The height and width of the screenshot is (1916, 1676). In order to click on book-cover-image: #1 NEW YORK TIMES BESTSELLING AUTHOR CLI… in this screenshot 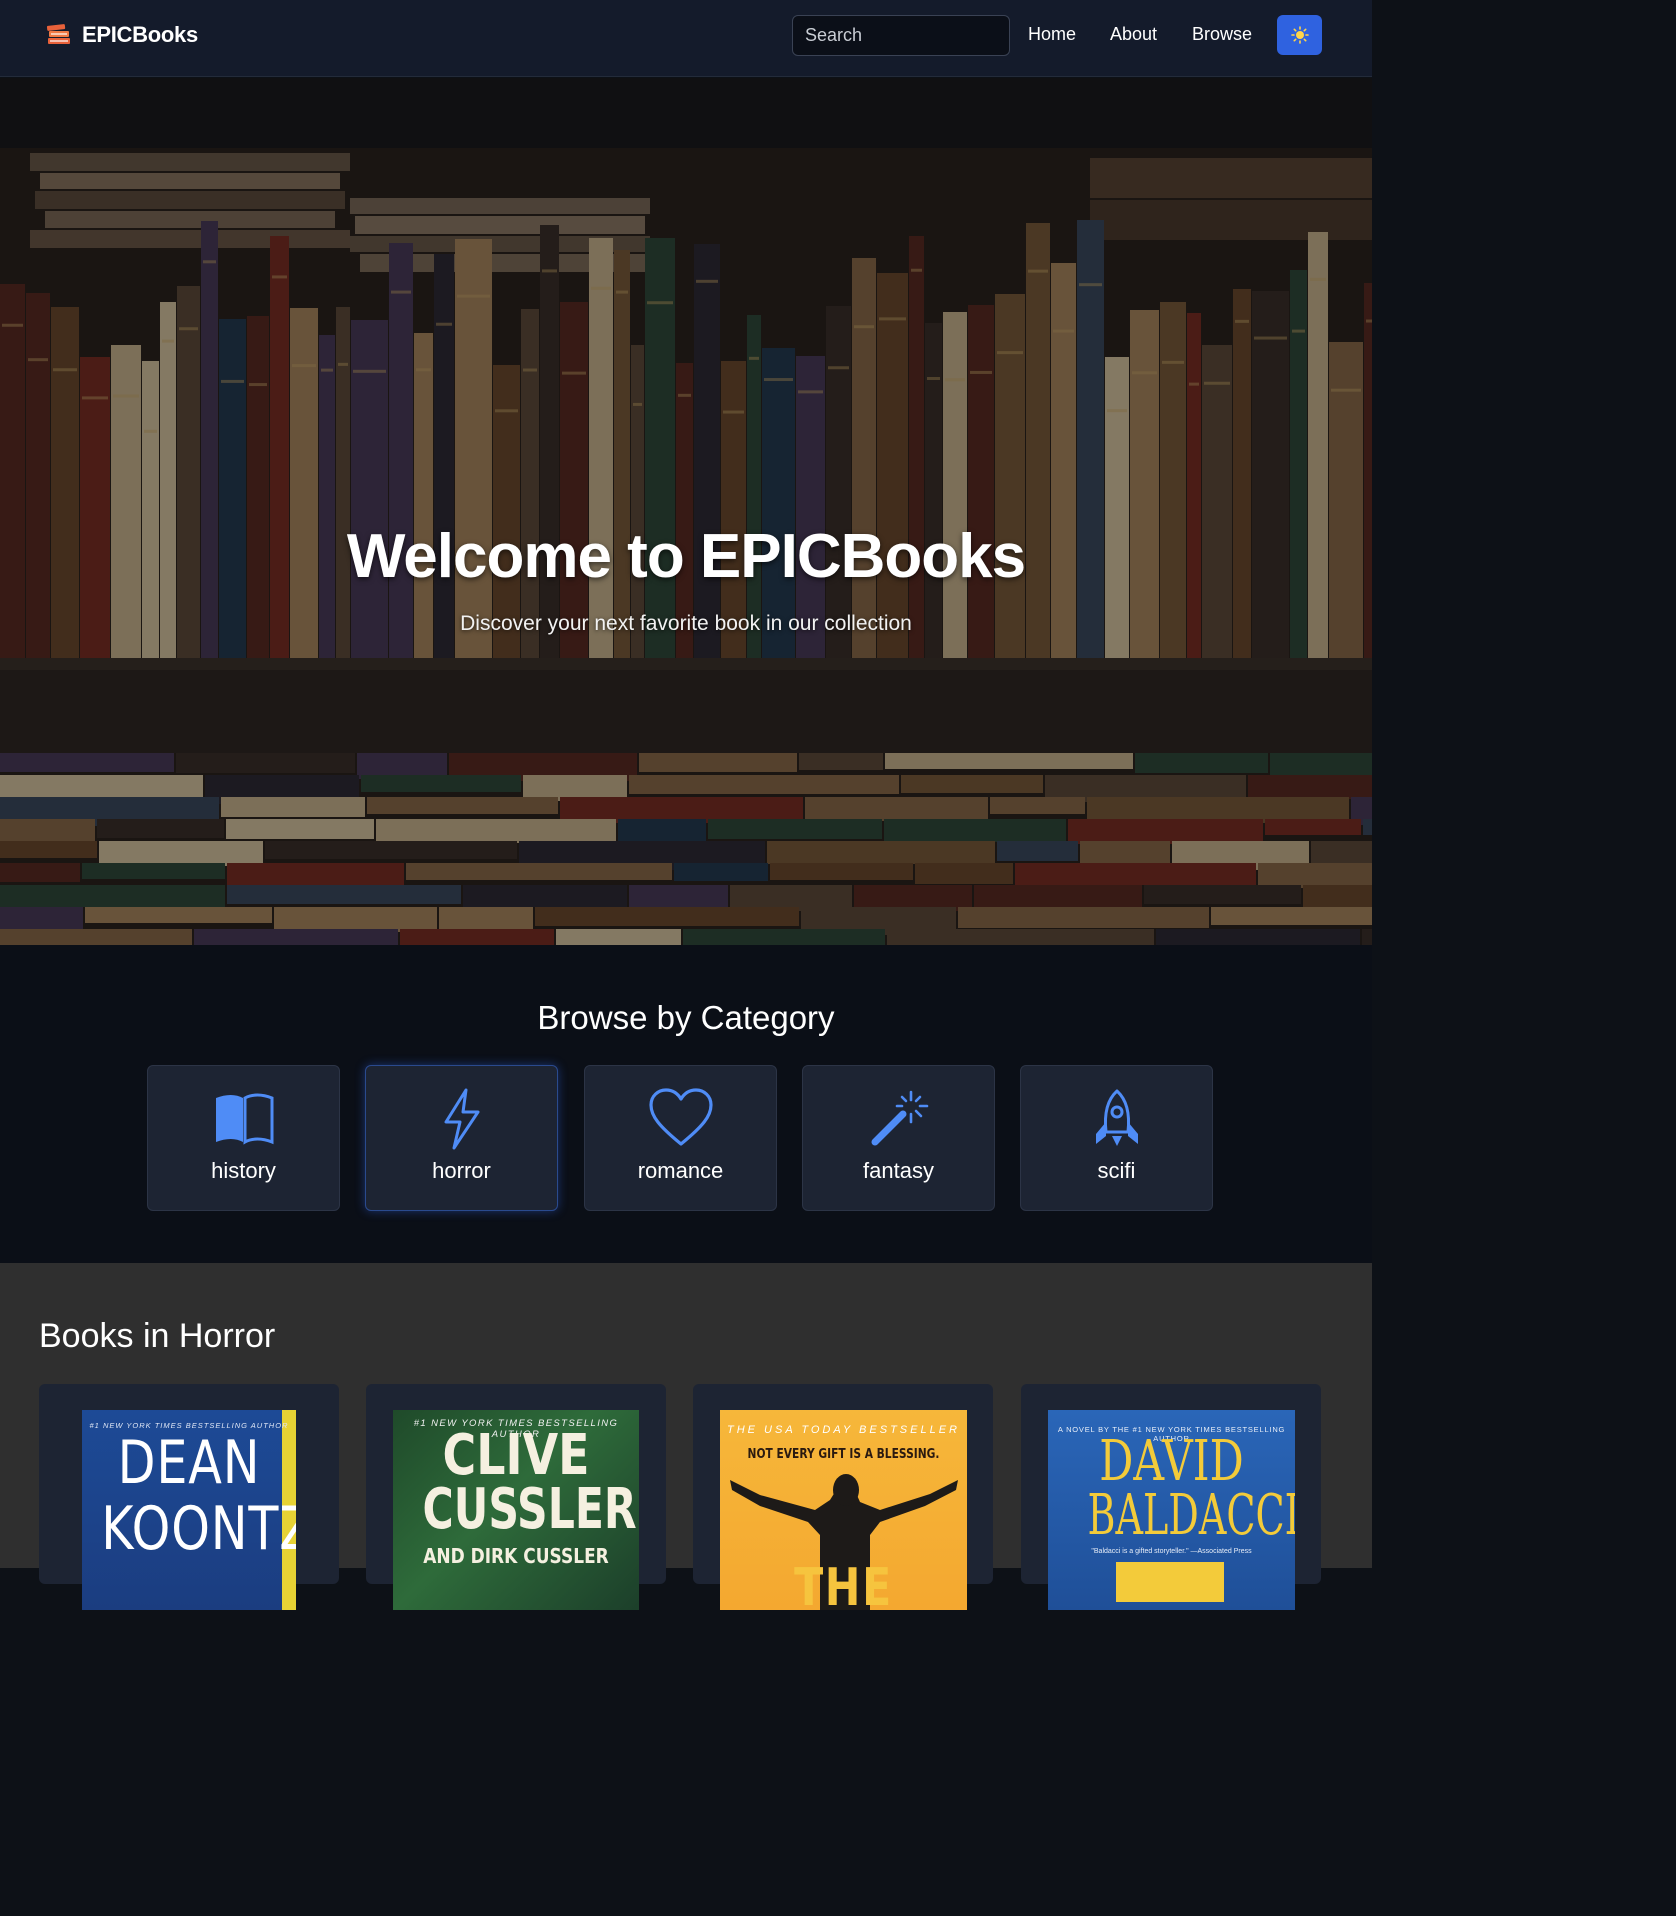, I will do `click(516, 1510)`.